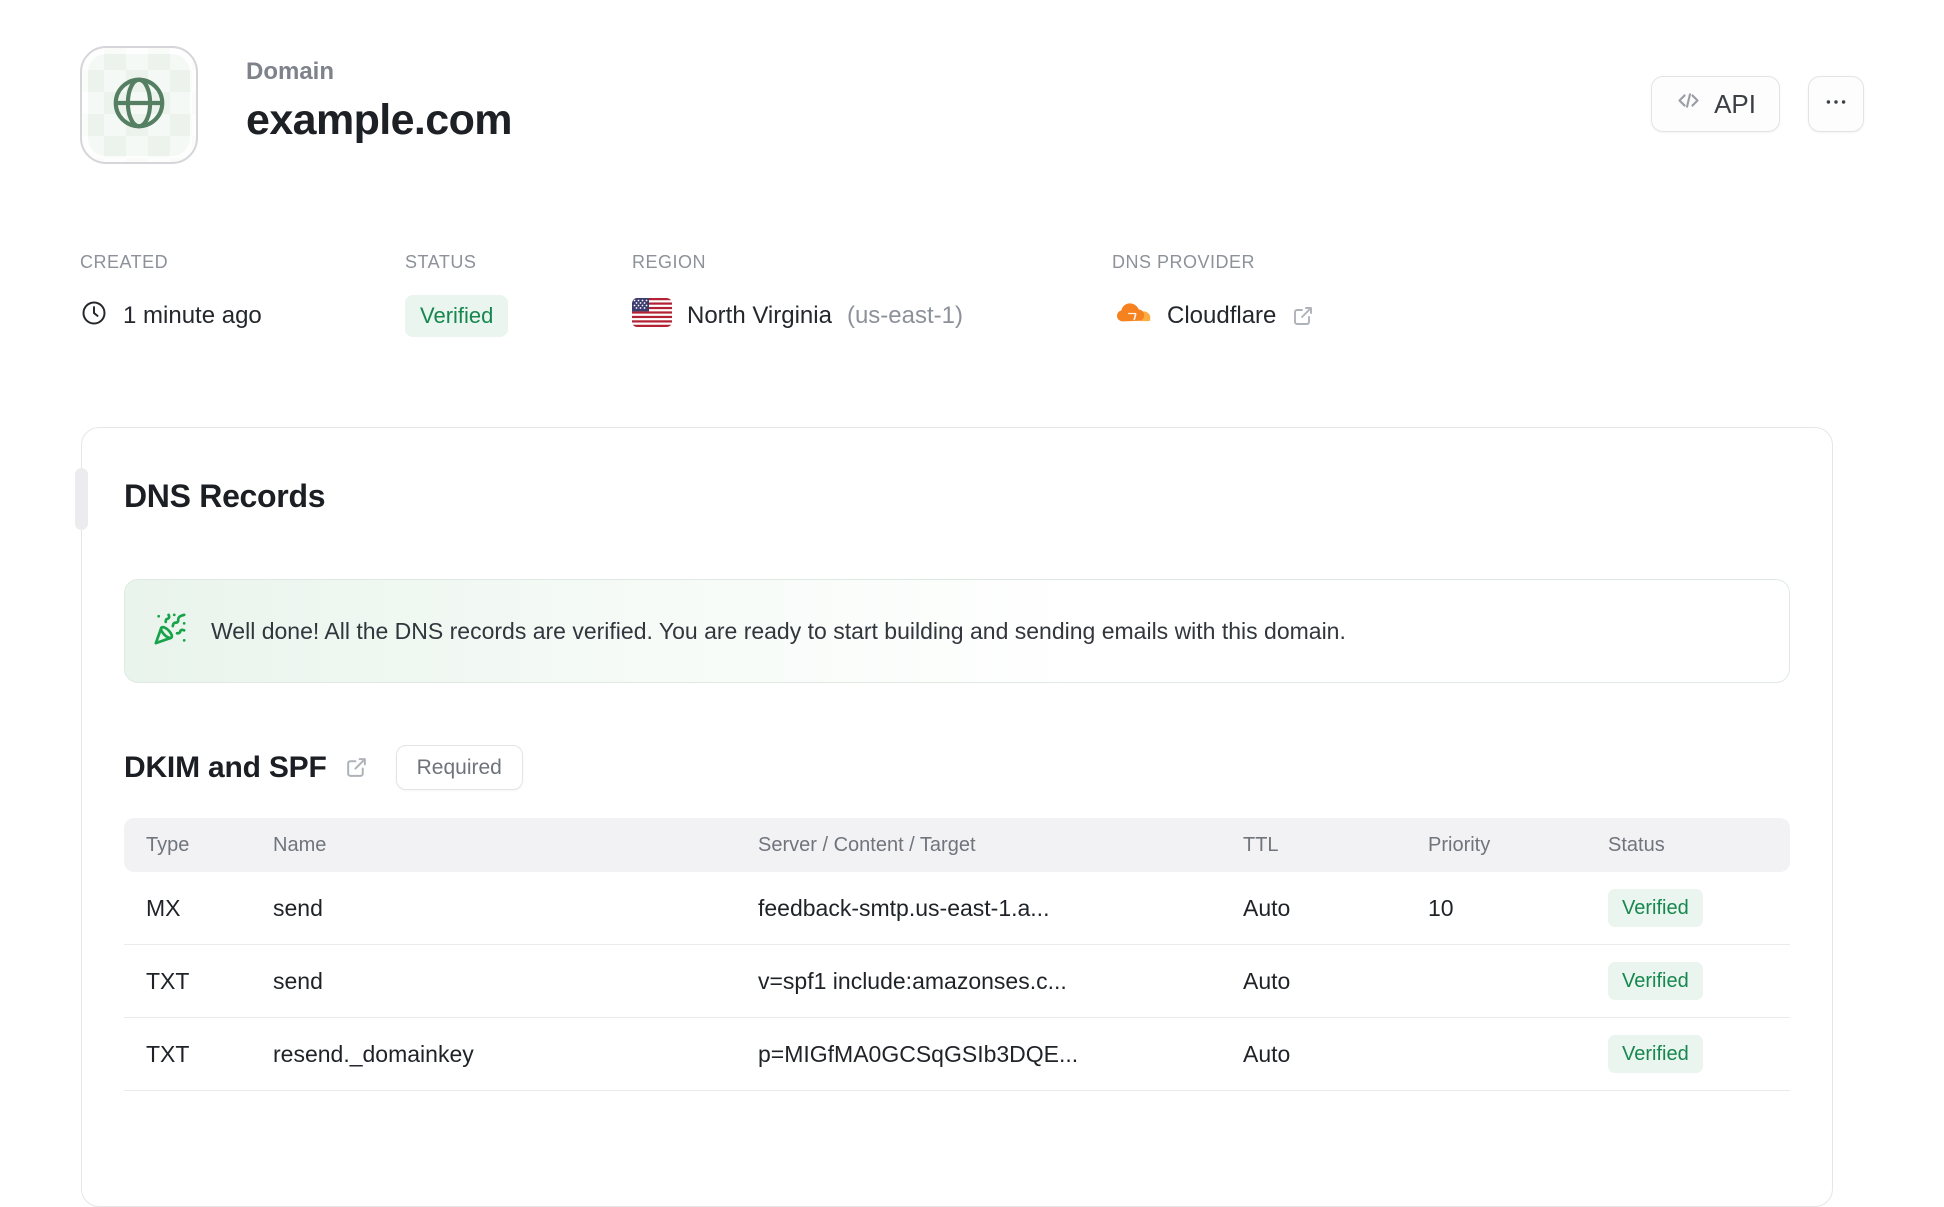 Image resolution: width=1944 pixels, height=1207 pixels. Describe the element at coordinates (163, 907) in the screenshot. I see `cell-type: MX` at that location.